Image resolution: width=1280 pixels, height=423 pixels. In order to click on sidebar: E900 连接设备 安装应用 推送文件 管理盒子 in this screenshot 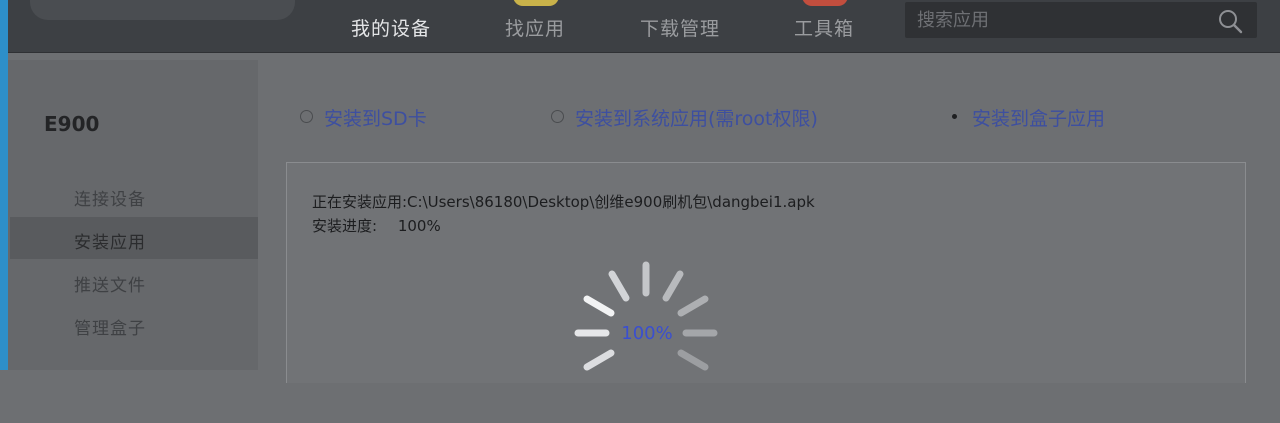, I will do `click(133, 215)`.